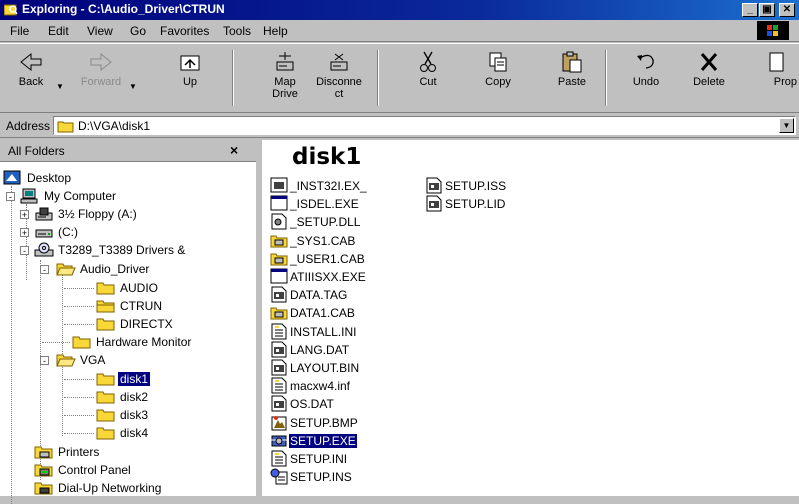  I want to click on cut-button: Cut, so click(428, 80).